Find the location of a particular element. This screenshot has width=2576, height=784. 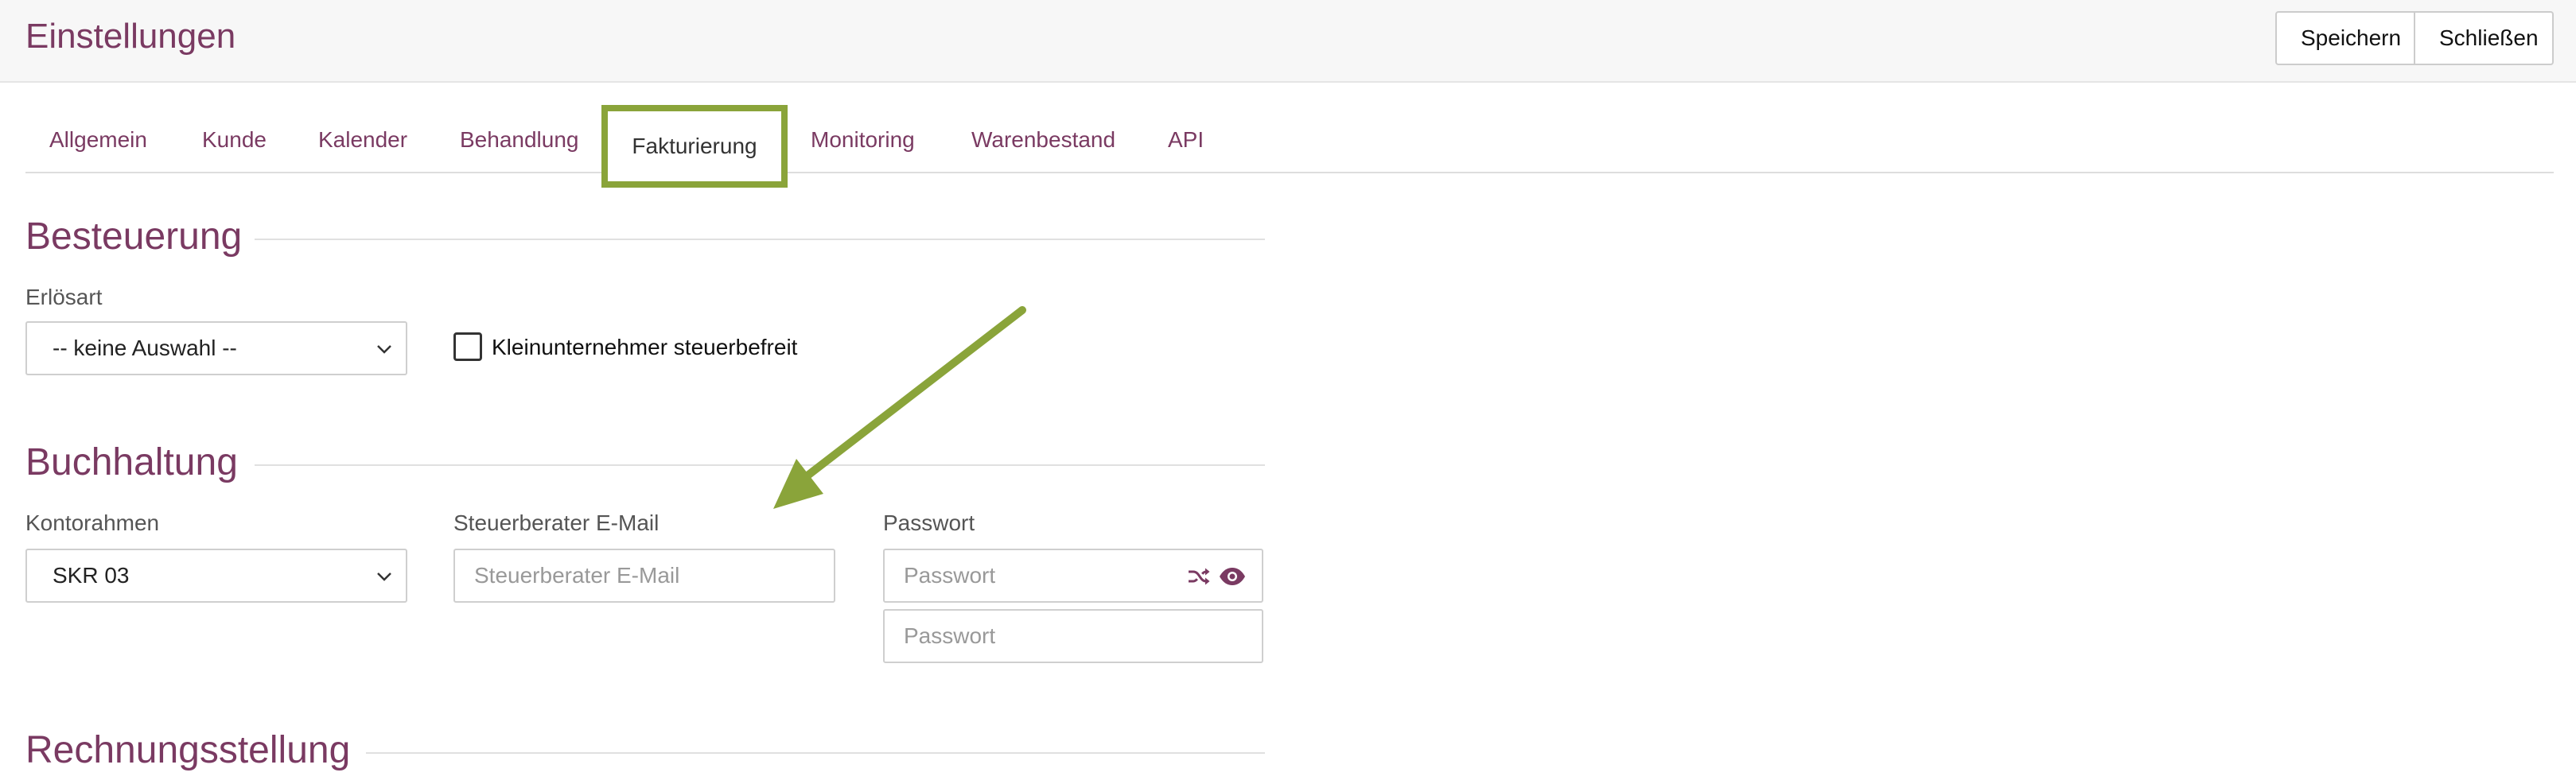

kleinunternehmer-label: Kleinunternehmer steuerbefreit is located at coordinates (645, 347).